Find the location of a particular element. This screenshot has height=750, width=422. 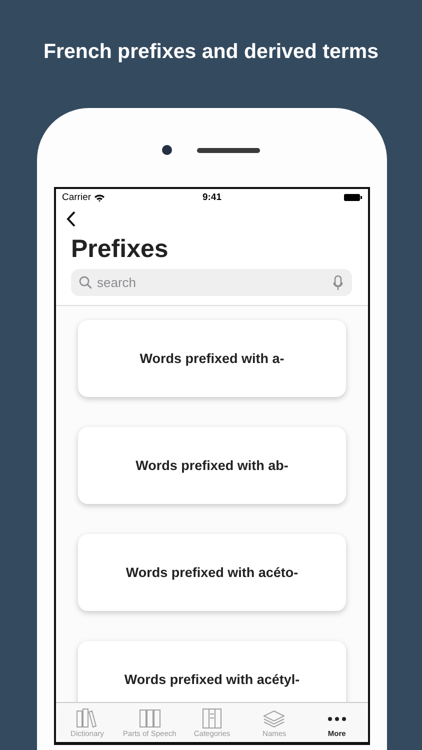

books-icon is located at coordinates (87, 718).